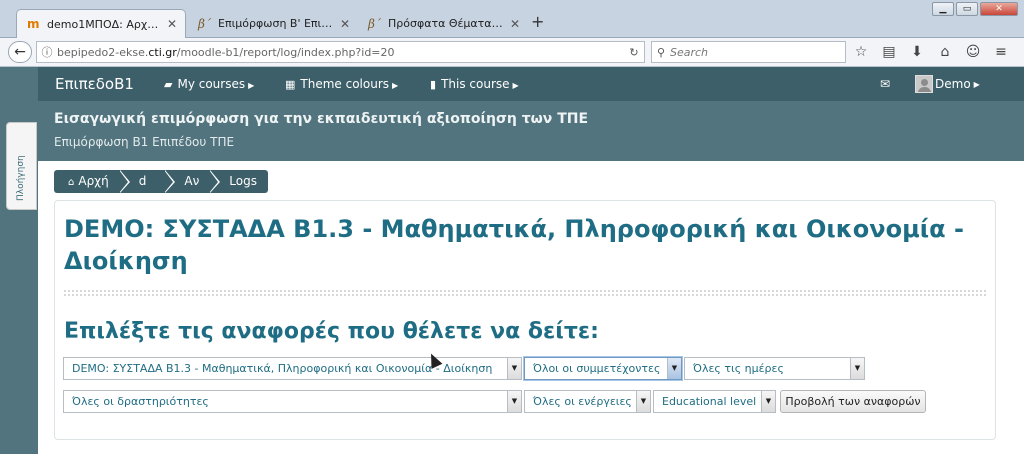  I want to click on search-icon: ⚲, so click(661, 52).